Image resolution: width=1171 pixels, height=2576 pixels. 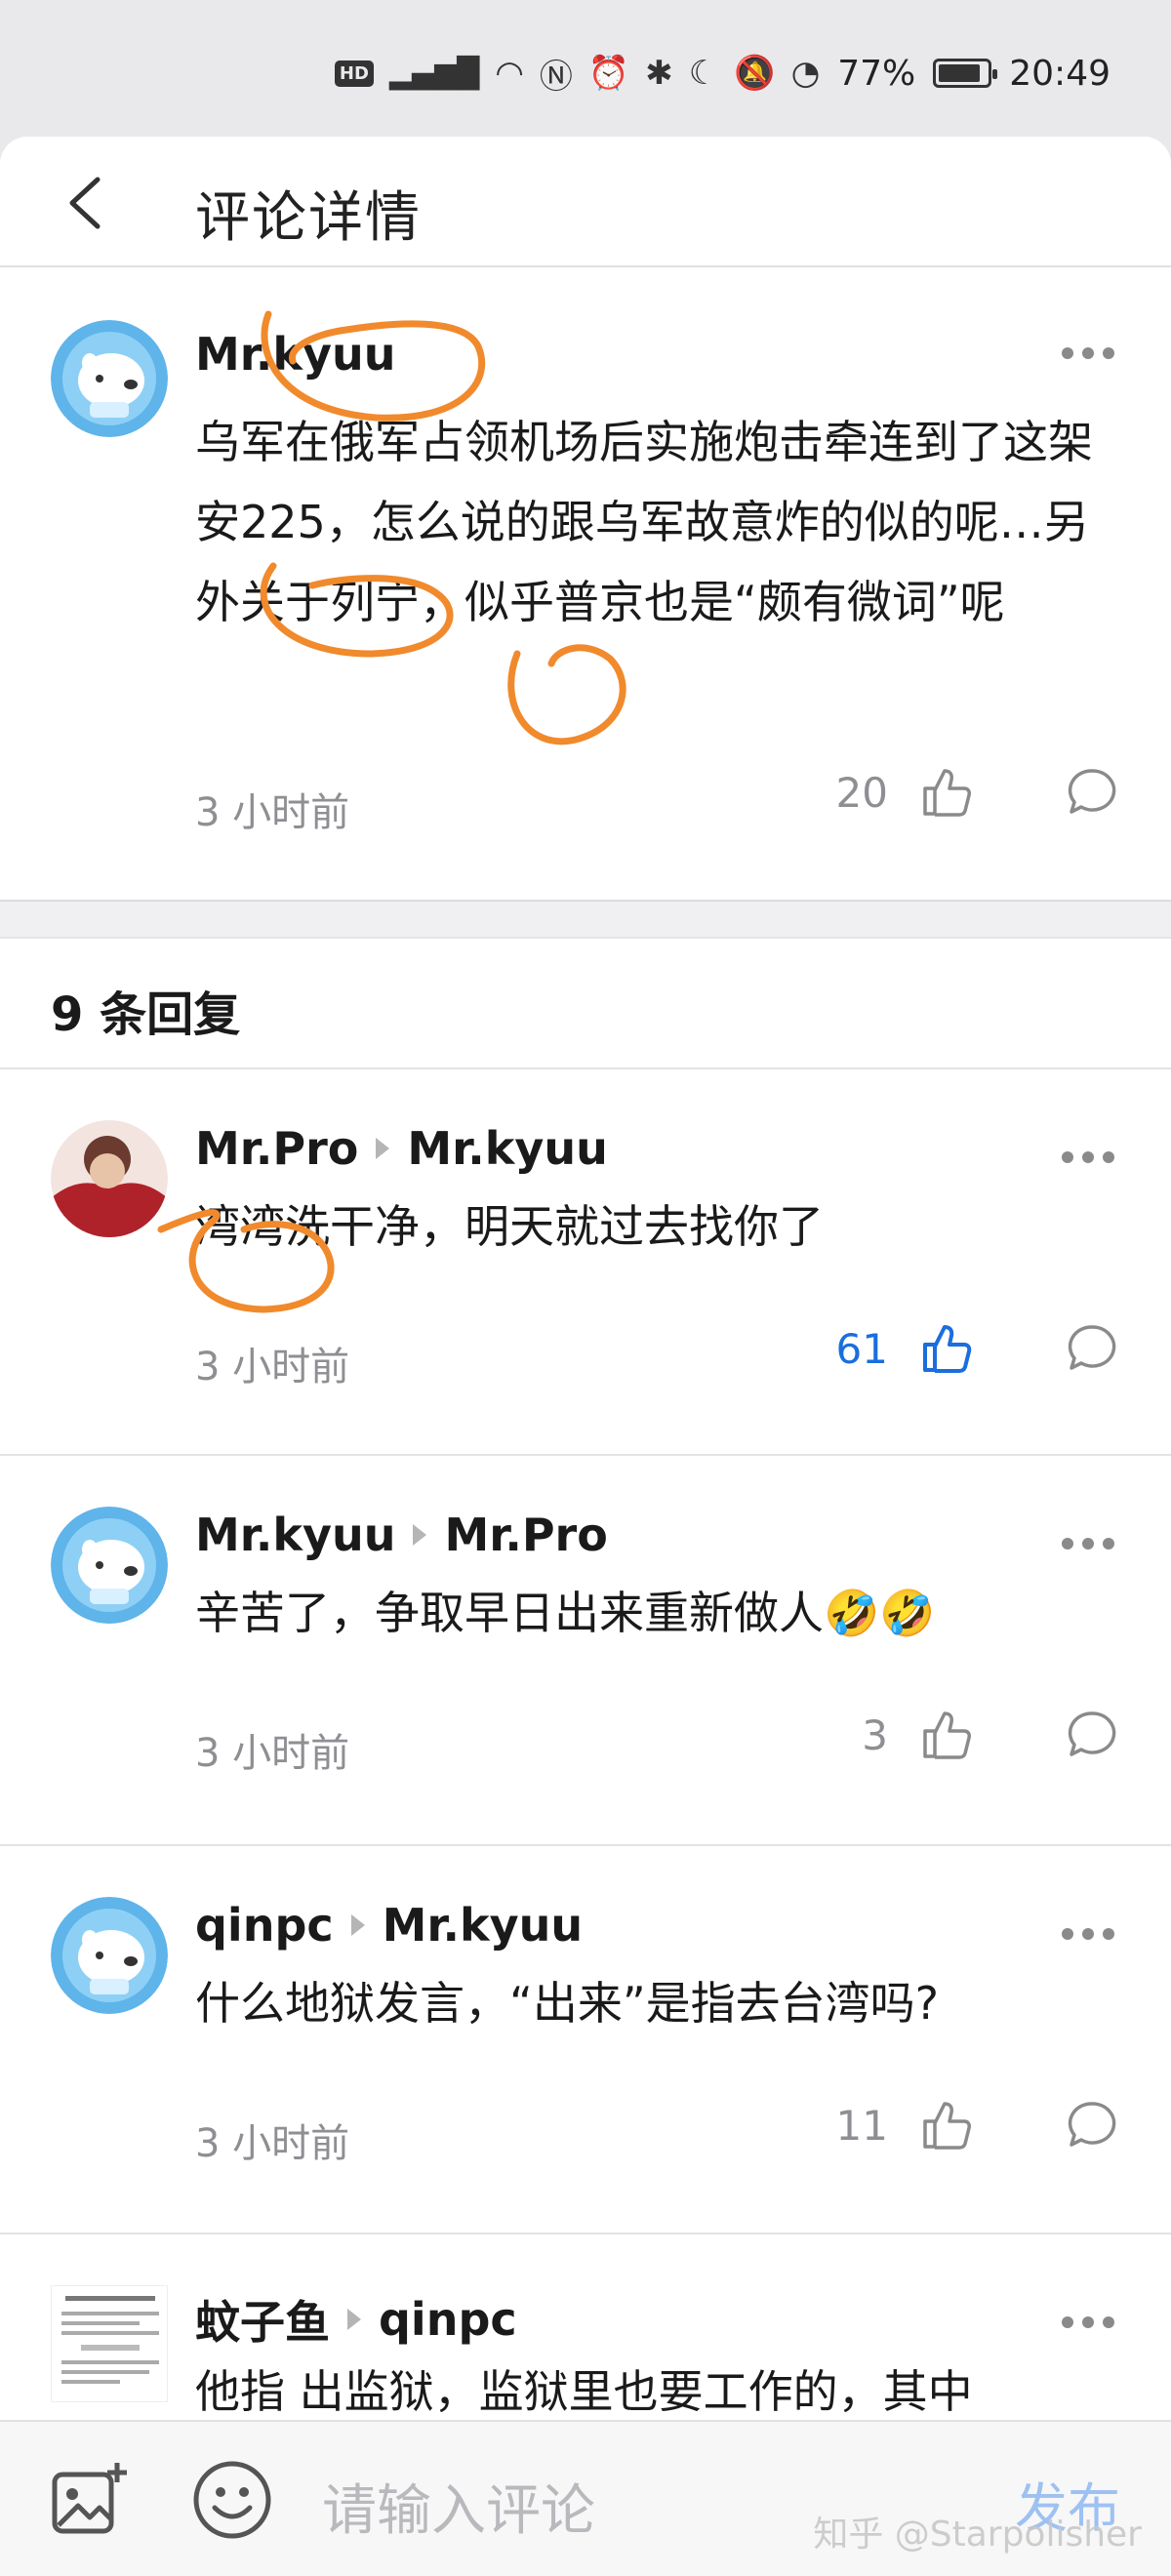 What do you see at coordinates (861, 793) in the screenshot?
I see `like-count: 20` at bounding box center [861, 793].